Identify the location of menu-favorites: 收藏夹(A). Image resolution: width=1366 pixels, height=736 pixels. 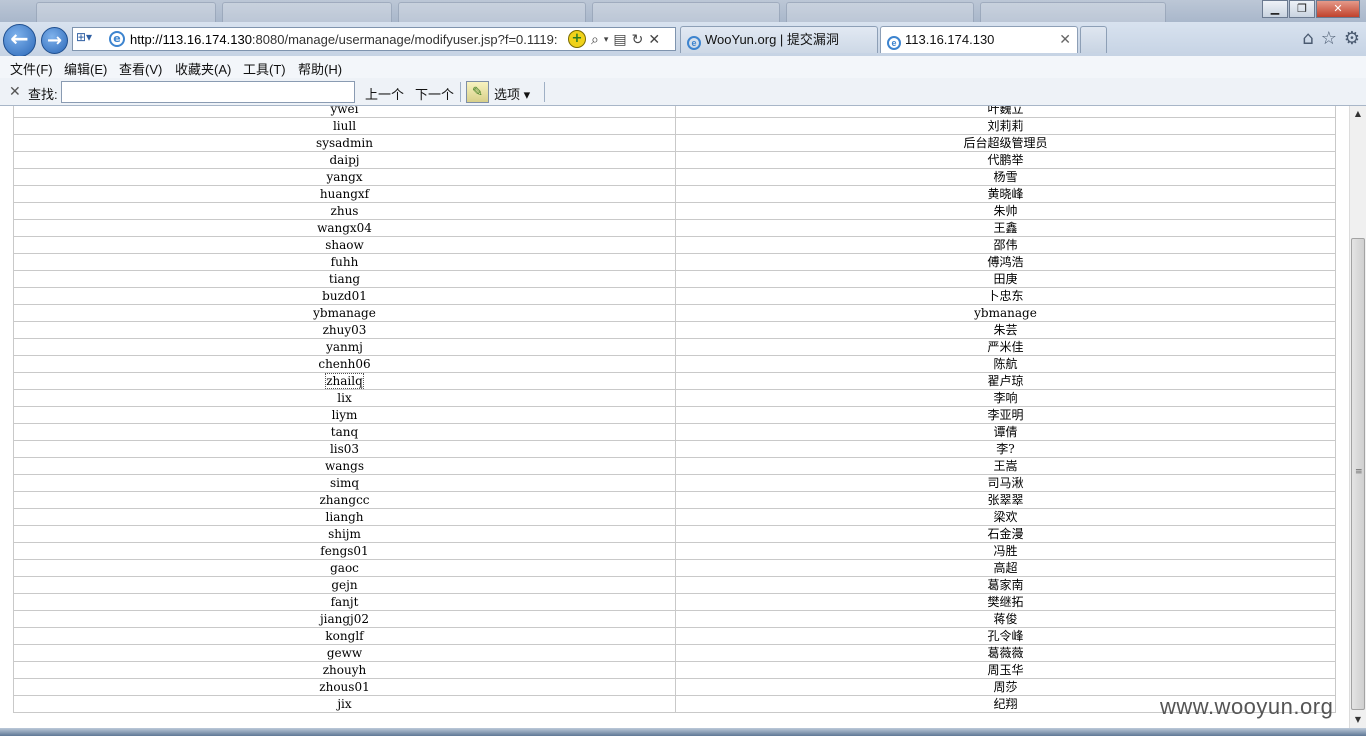
(203, 68).